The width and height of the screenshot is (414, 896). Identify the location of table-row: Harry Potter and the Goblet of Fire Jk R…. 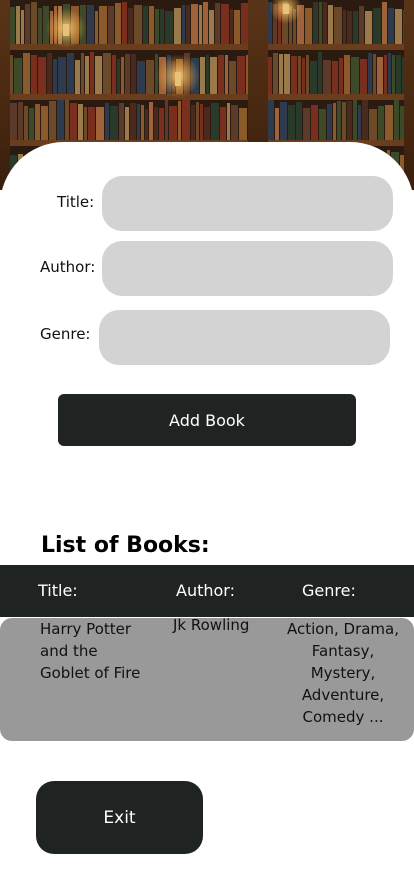
(207, 678).